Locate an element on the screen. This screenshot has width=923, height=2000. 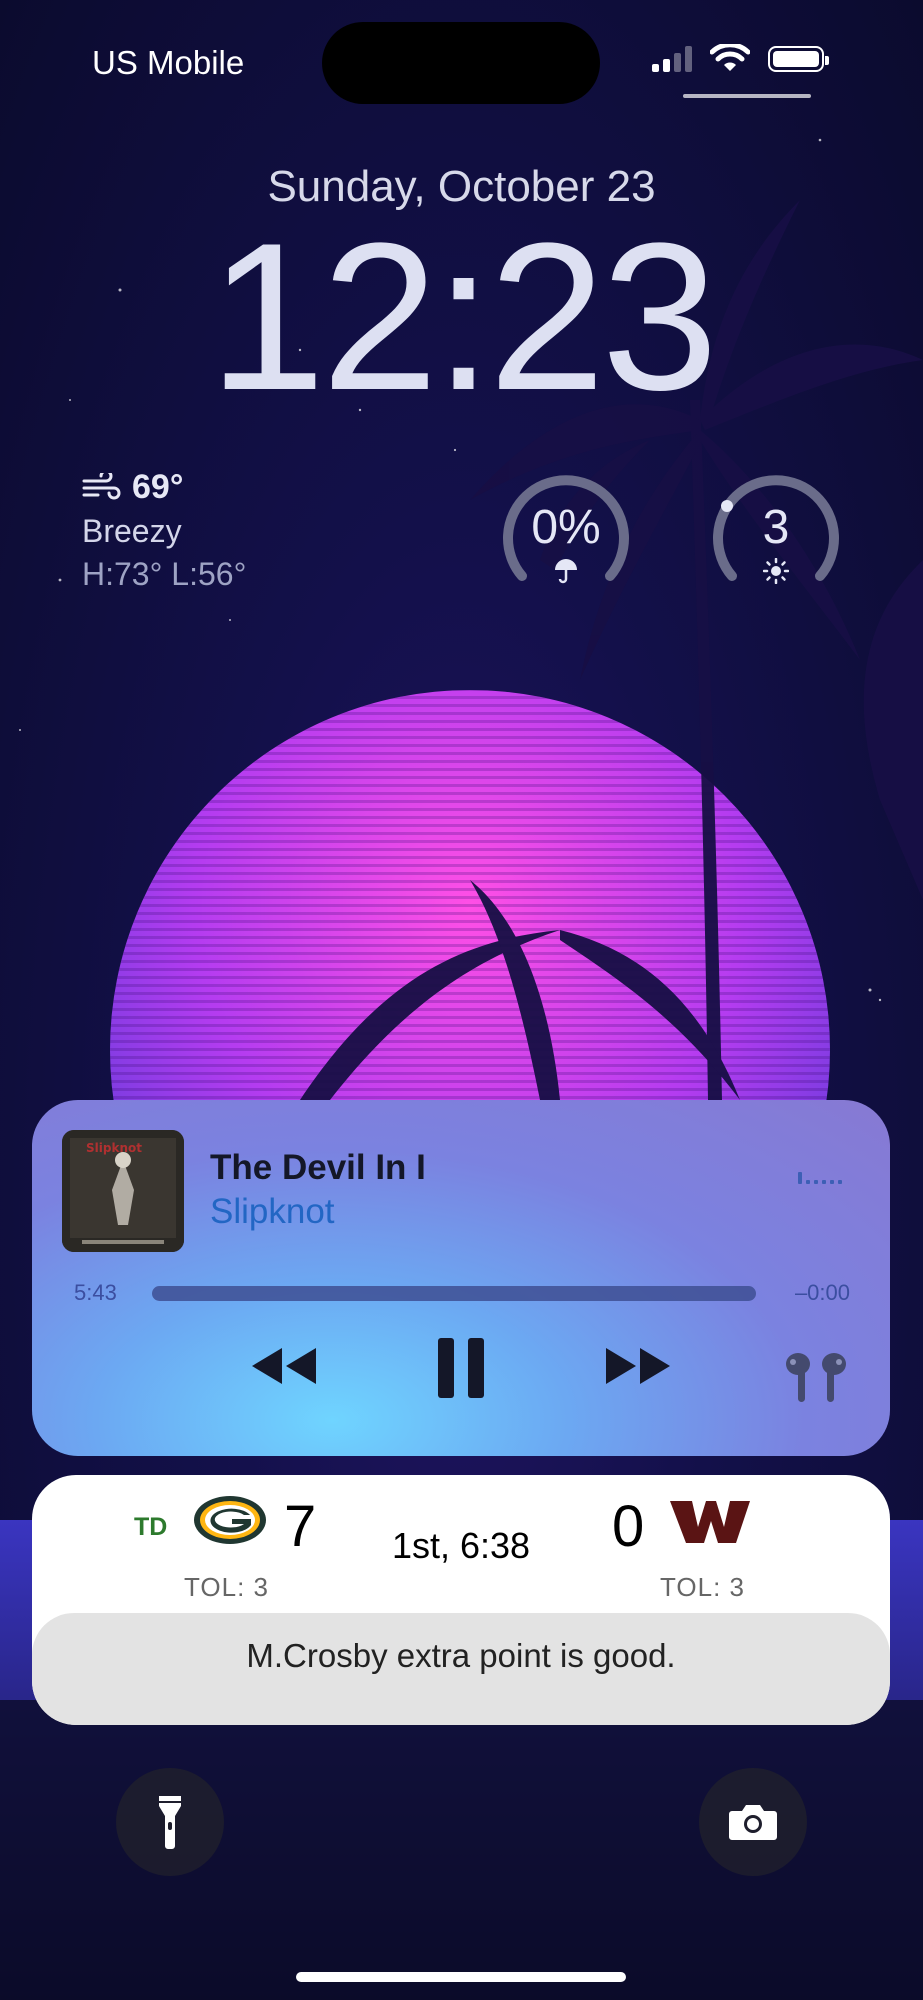
album-art: Slipknot is located at coordinates (123, 1191).